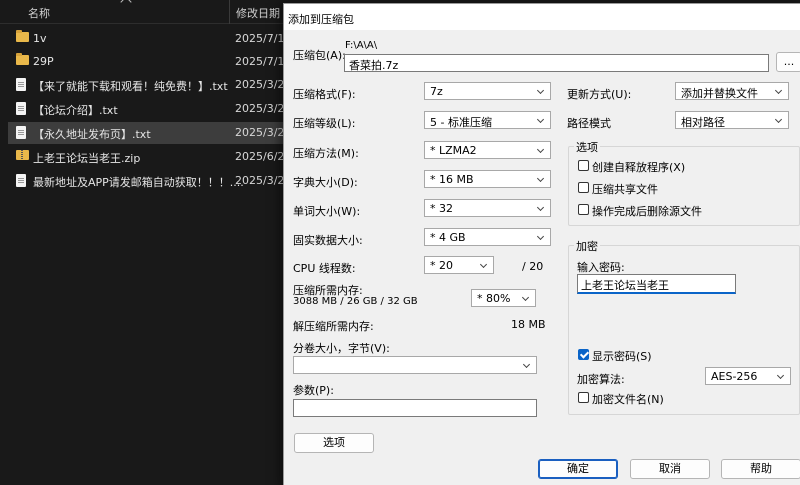  Describe the element at coordinates (556, 63) in the screenshot. I see `archive-name-input: 香菜拍.7z` at that location.